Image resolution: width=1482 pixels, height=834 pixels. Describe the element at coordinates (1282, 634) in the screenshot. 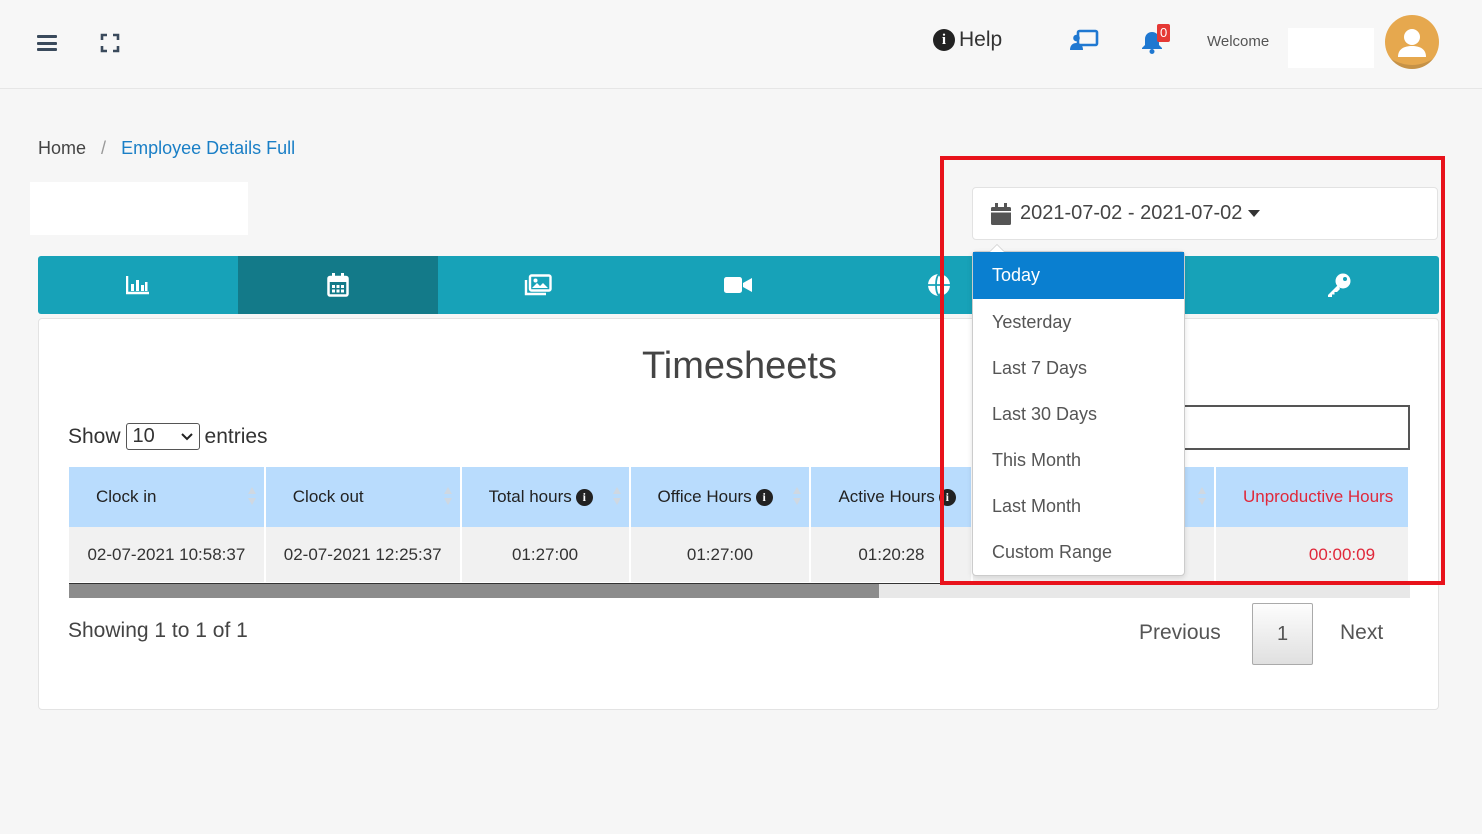

I see `page-button-1: 1` at that location.